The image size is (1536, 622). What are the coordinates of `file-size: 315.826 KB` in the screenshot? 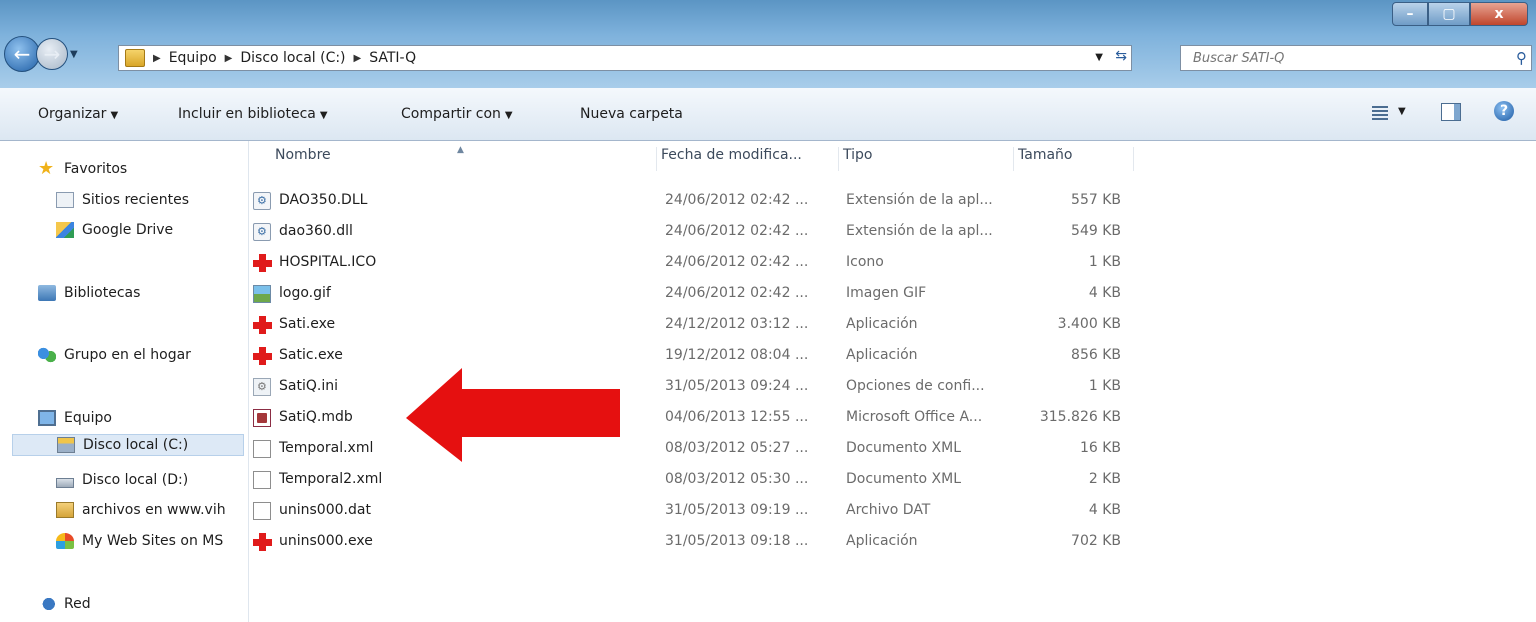 It's located at (1080, 417).